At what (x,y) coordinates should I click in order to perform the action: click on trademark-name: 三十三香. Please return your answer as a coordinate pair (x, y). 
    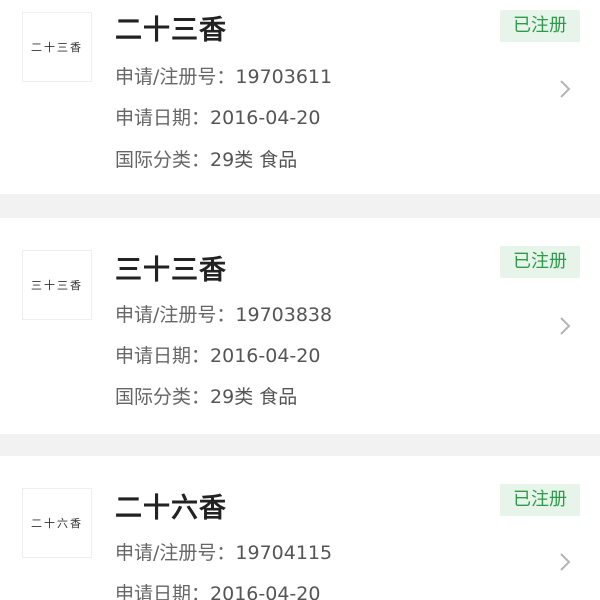
    Looking at the image, I should click on (171, 270).